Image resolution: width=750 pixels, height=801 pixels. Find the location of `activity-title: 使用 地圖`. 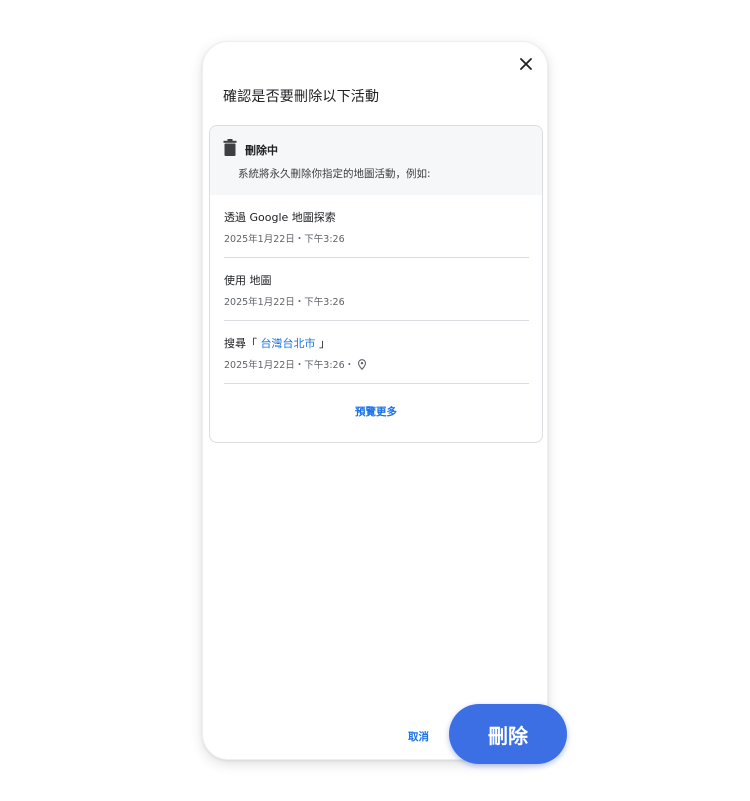

activity-title: 使用 地圖 is located at coordinates (248, 280).